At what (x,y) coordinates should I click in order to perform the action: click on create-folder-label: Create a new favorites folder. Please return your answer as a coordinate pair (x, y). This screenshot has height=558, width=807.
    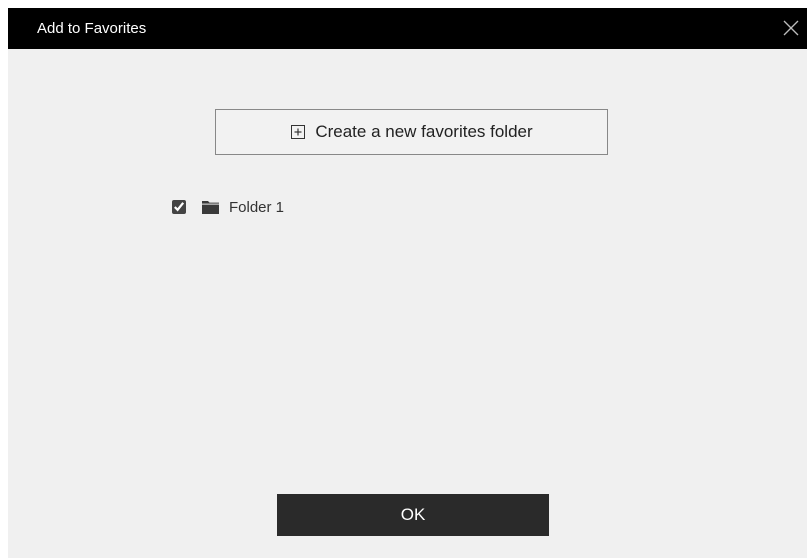
    Looking at the image, I should click on (424, 131).